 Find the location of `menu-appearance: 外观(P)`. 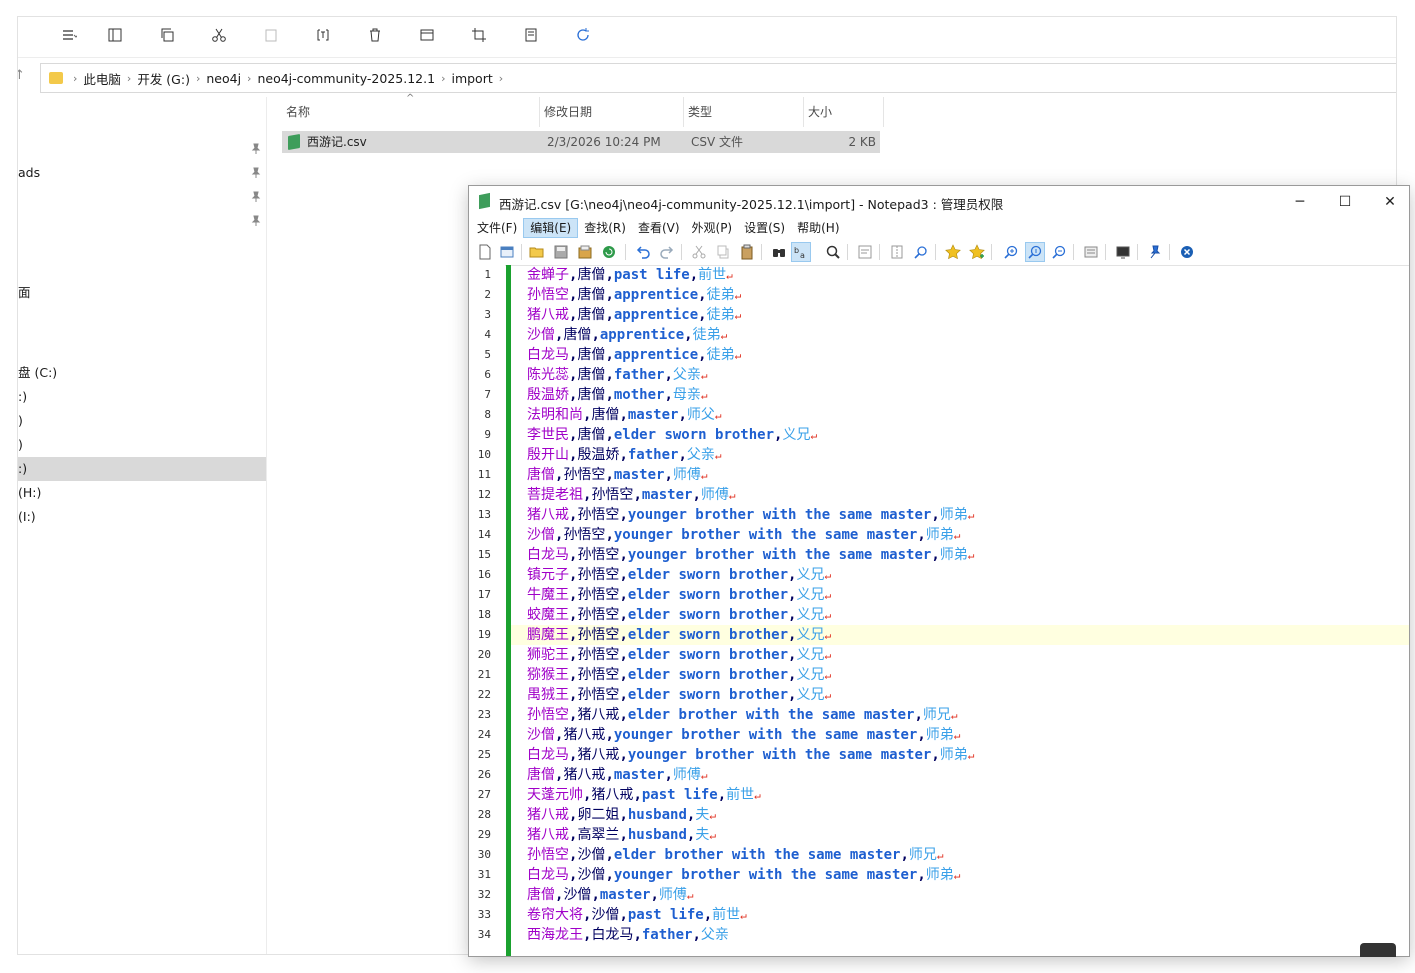

menu-appearance: 外观(P) is located at coordinates (712, 228).